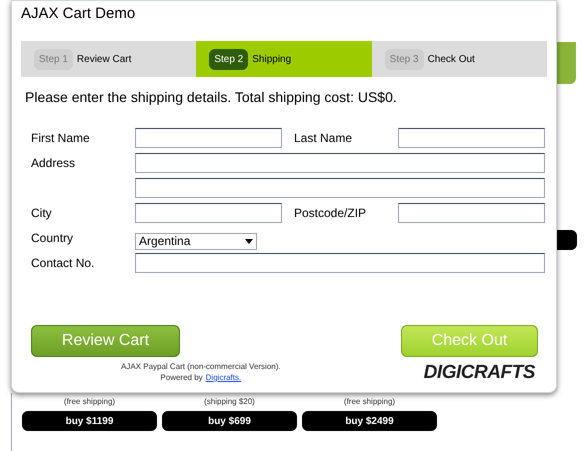 This screenshot has width=585, height=451. I want to click on step-label: Review Cart, so click(104, 59).